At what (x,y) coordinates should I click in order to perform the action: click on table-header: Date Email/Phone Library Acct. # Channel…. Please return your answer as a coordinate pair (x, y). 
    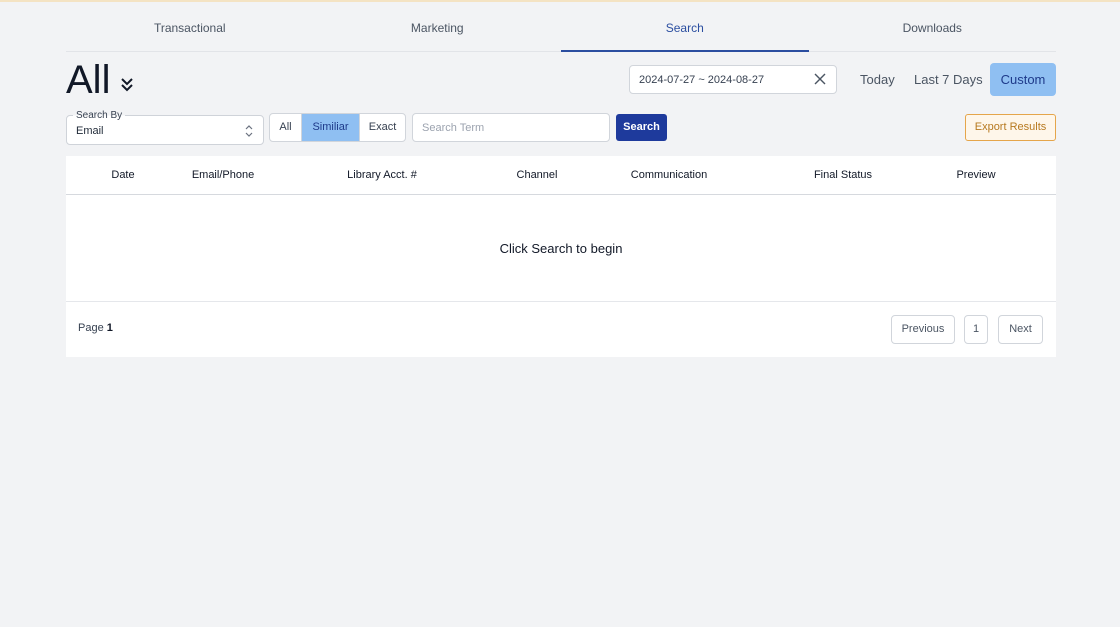
    Looking at the image, I should click on (561, 175).